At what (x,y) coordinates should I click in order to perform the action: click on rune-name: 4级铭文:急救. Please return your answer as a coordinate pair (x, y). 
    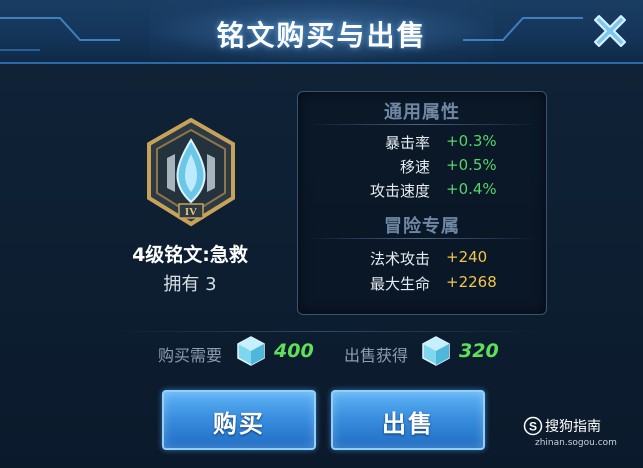
    Looking at the image, I should click on (190, 255).